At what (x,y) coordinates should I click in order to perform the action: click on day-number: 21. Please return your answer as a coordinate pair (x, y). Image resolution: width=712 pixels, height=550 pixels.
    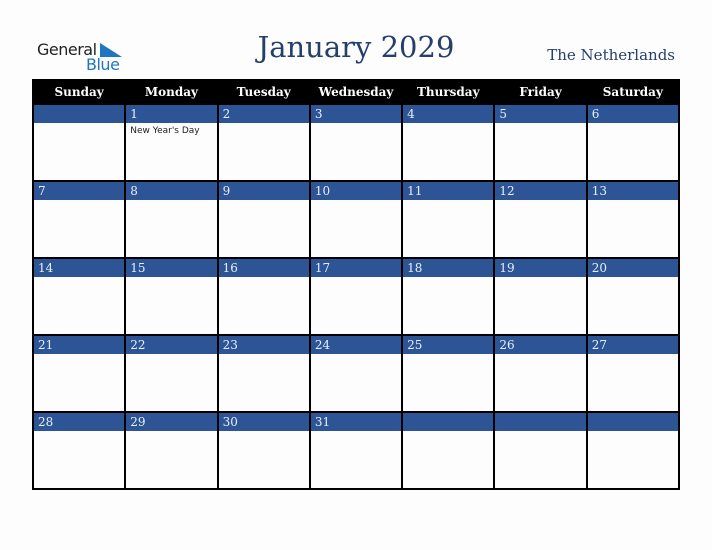
    Looking at the image, I should click on (79, 345).